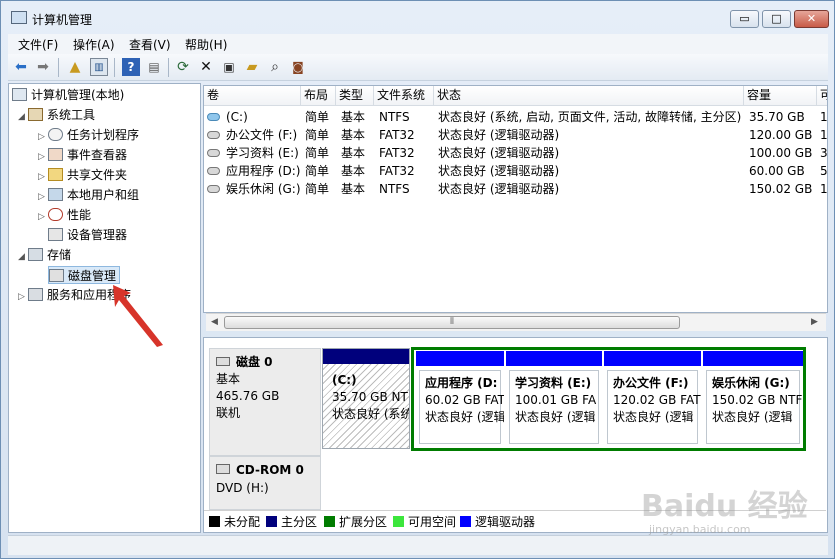 This screenshot has width=835, height=559. Describe the element at coordinates (505, 522) in the screenshot. I see `legend-label: 逻辑驱动器` at that location.